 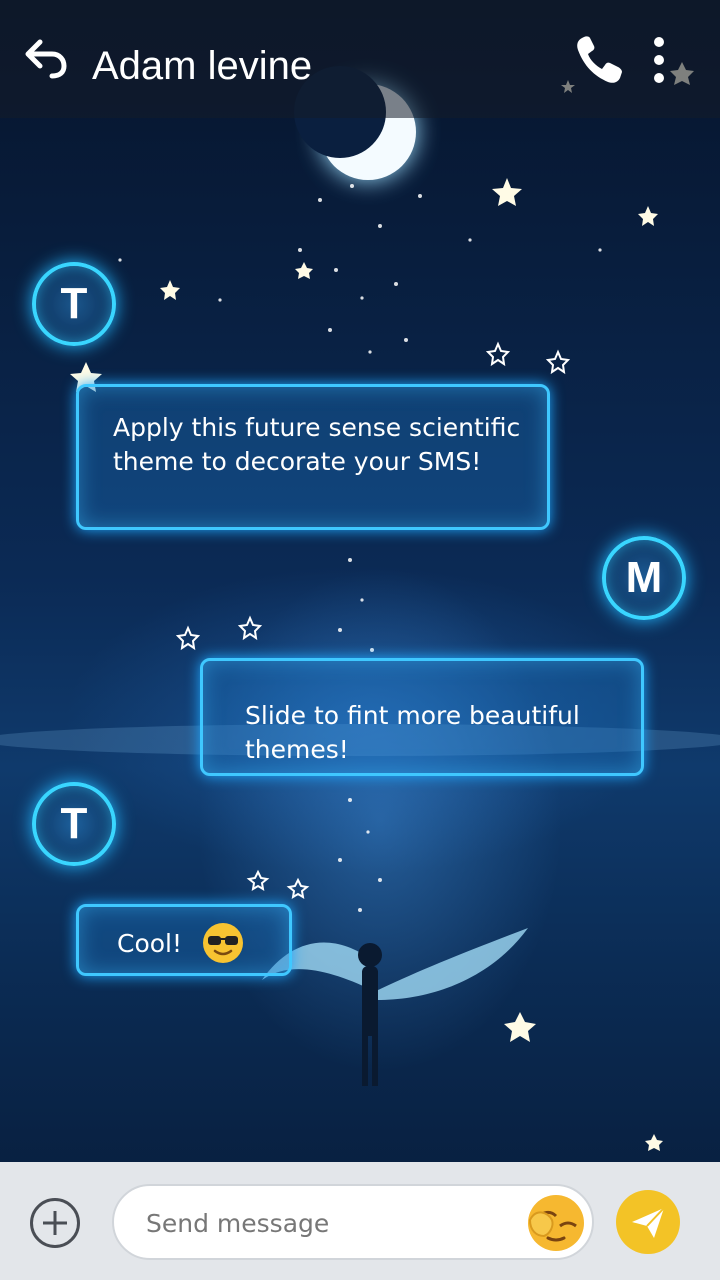 What do you see at coordinates (412, 732) in the screenshot?
I see `message-text: Slide to fint more beautiful themes!` at bounding box center [412, 732].